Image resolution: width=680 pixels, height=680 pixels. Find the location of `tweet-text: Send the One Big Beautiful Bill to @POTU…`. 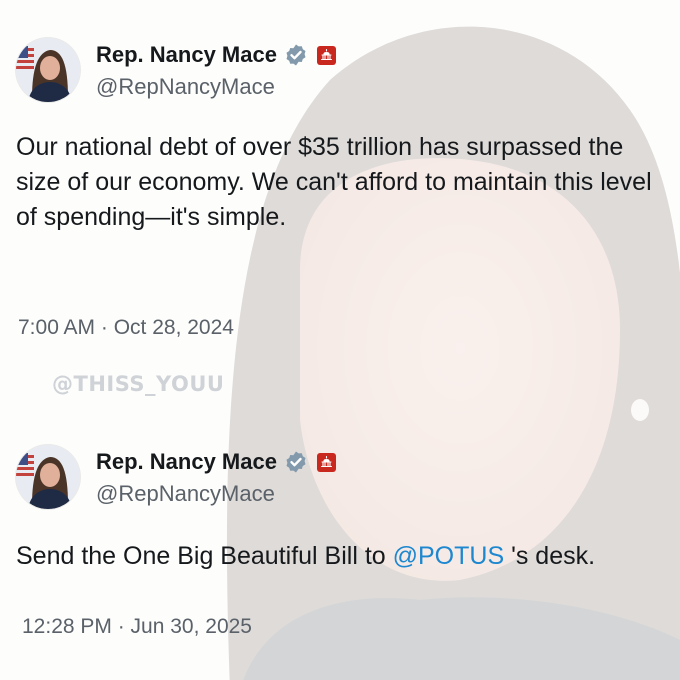

tweet-text: Send the One Big Beautiful Bill to @POTU… is located at coordinates (336, 556).